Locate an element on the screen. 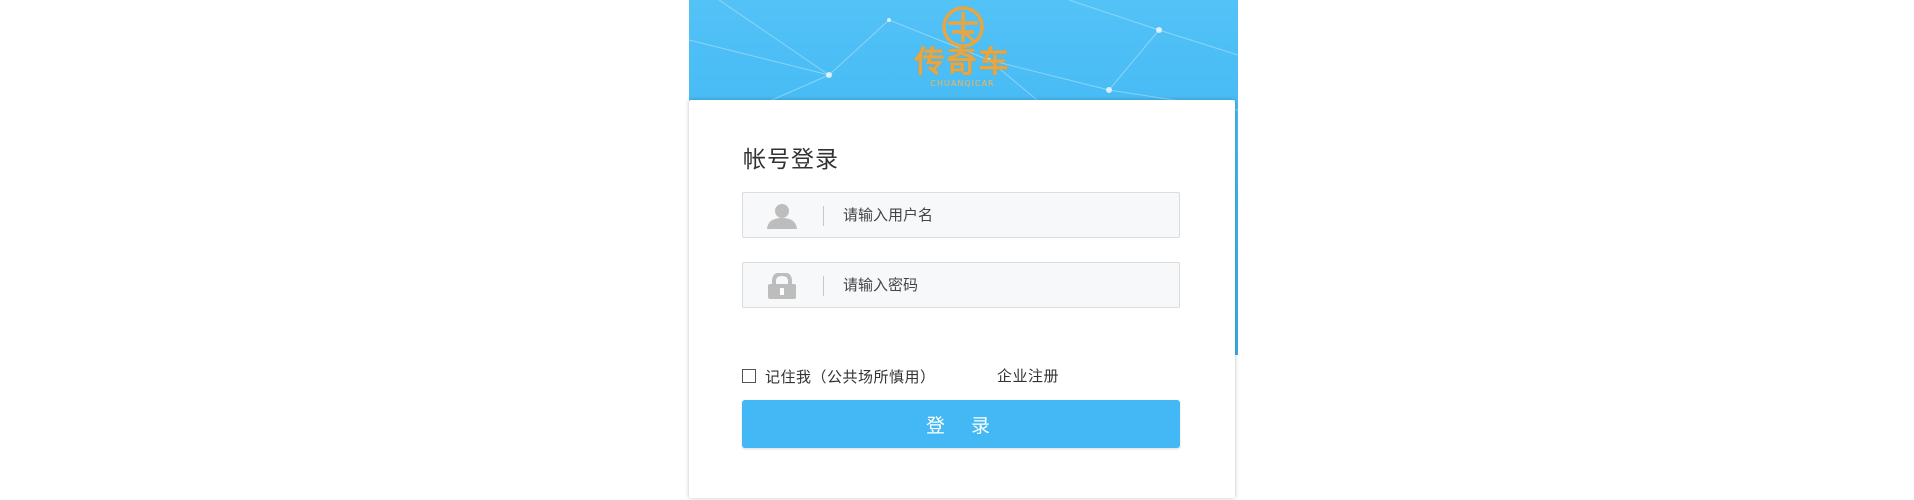  user-icon is located at coordinates (782, 216).